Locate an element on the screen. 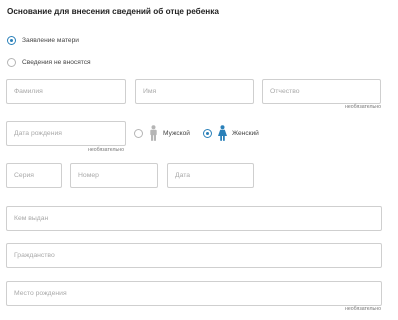 The height and width of the screenshot is (320, 398). birth-place-optional-note: необязательно is located at coordinates (363, 309).